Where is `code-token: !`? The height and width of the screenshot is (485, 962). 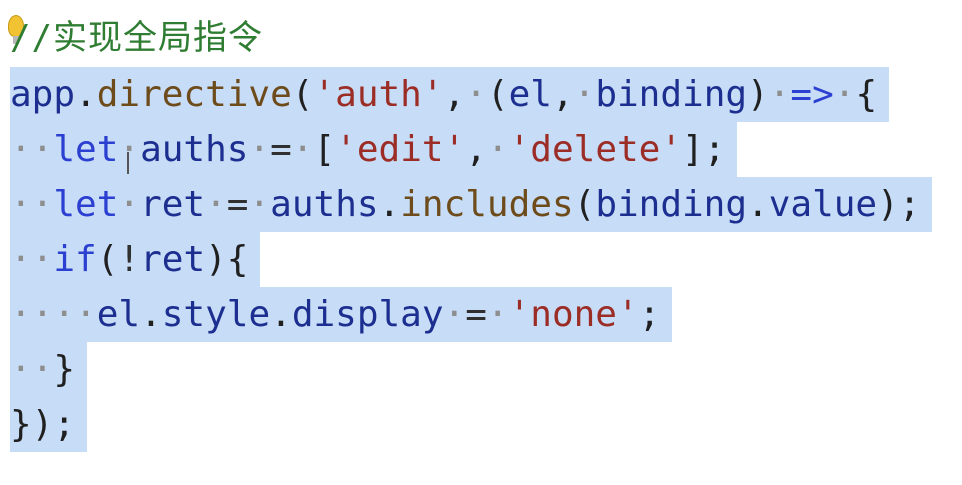
code-token: ! is located at coordinates (129, 259).